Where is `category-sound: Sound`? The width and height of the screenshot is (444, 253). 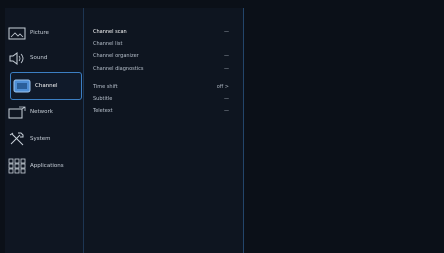
category-sound: Sound is located at coordinates (43, 58).